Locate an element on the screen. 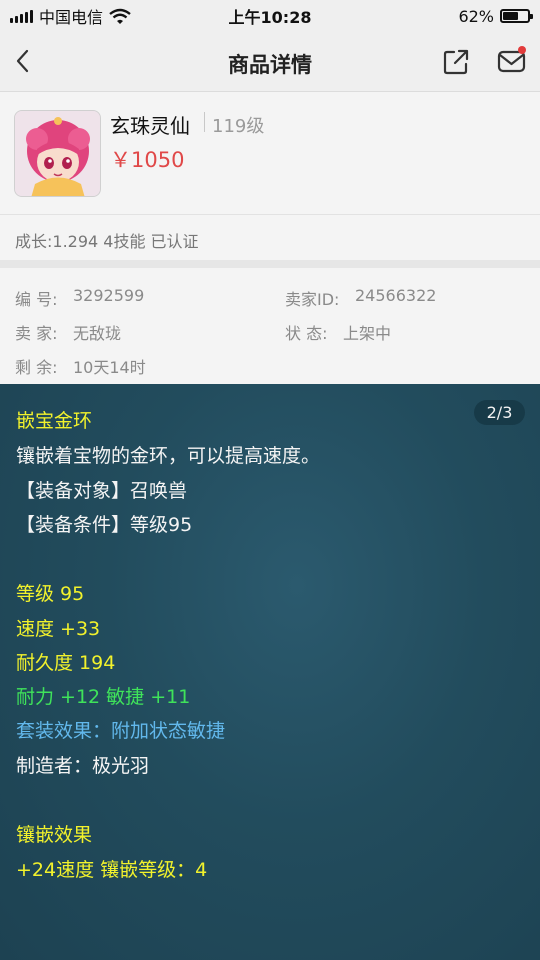 The image size is (540, 960). seller-label: 卖 家: is located at coordinates (36, 333).